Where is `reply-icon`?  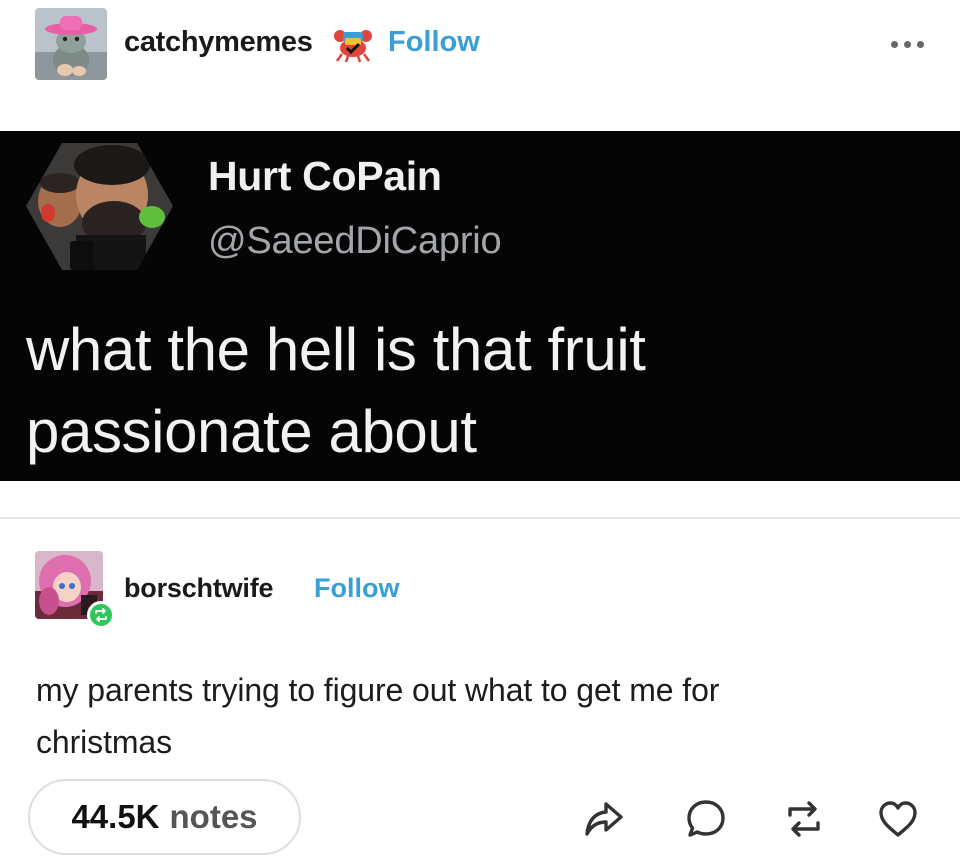 reply-icon is located at coordinates (706, 819).